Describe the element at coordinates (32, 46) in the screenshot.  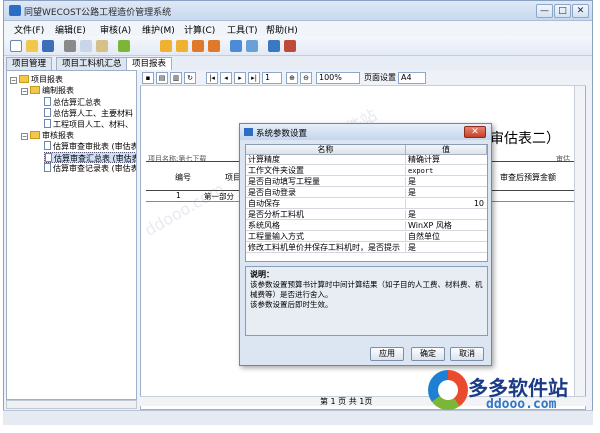
I see `open-folder-icon` at that location.